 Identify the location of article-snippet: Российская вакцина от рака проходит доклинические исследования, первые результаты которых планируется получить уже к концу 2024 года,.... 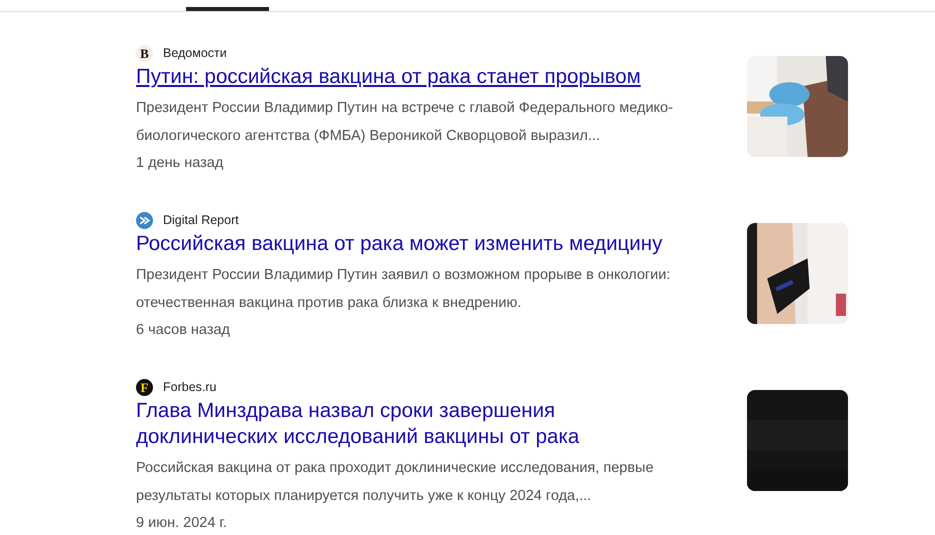
(395, 482).